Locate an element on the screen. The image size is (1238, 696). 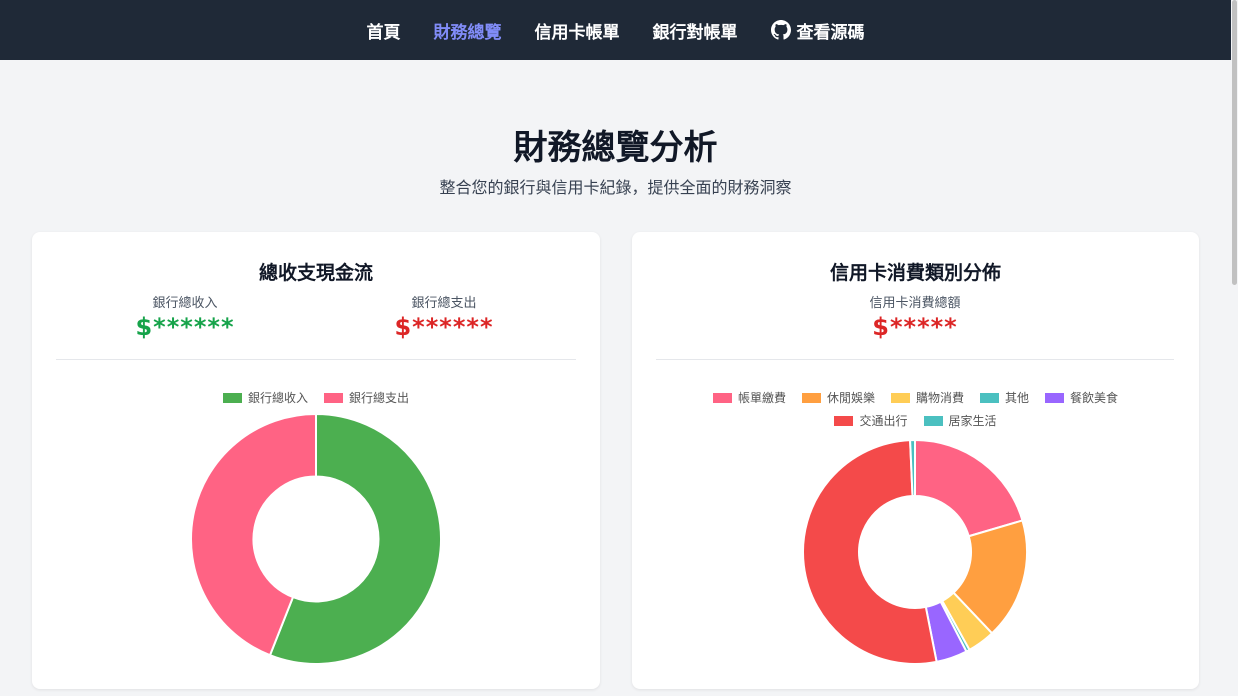
nav-overview: 財務總覽 is located at coordinates (468, 30).